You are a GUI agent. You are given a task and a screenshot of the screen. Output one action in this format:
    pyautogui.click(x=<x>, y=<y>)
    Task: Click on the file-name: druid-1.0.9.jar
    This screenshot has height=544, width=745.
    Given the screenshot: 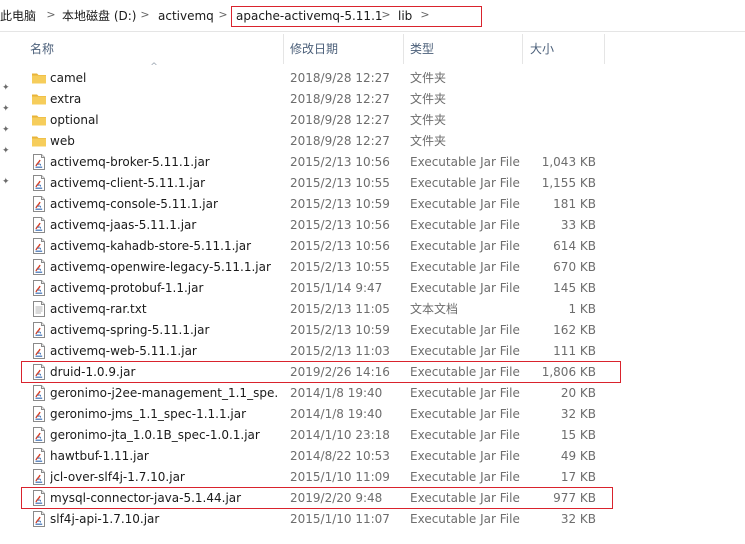 What is the action you would take?
    pyautogui.click(x=93, y=372)
    